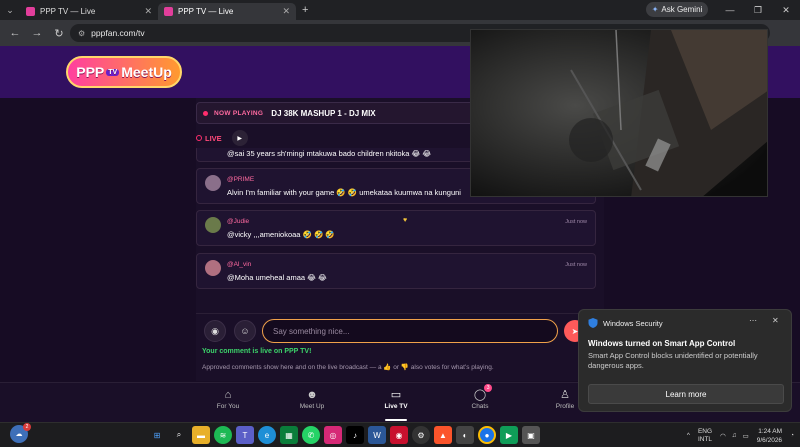  What do you see at coordinates (465, 435) in the screenshot?
I see `app-icon-3: ◐` at bounding box center [465, 435].